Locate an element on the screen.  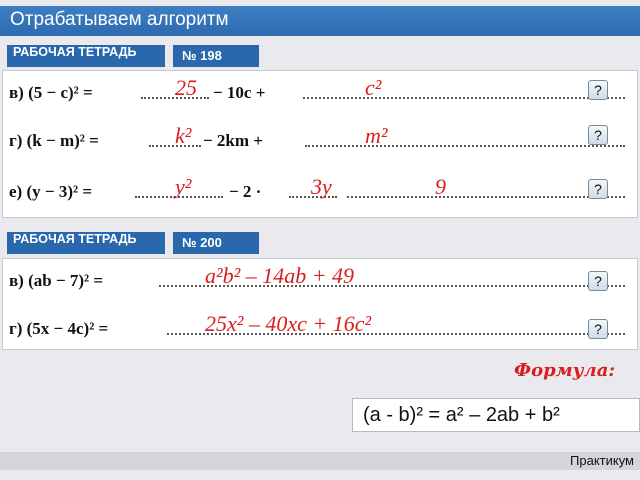
title-bar: Отрабатываем алгоритм is located at coordinates (320, 20).